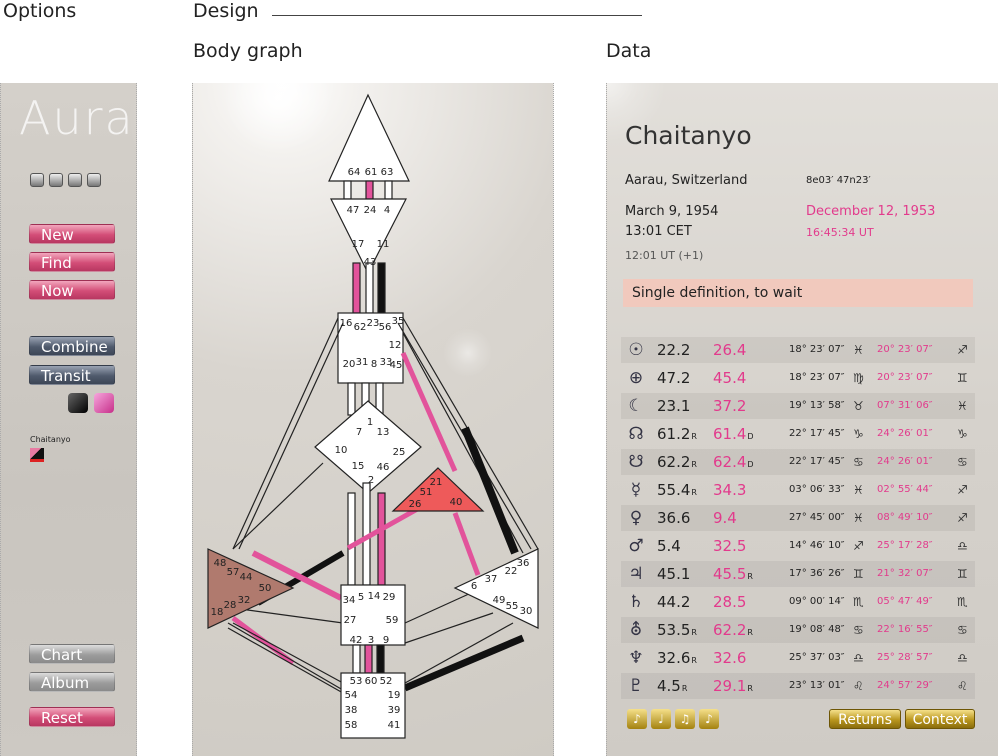  I want to click on combine-button: Combine, so click(72, 346).